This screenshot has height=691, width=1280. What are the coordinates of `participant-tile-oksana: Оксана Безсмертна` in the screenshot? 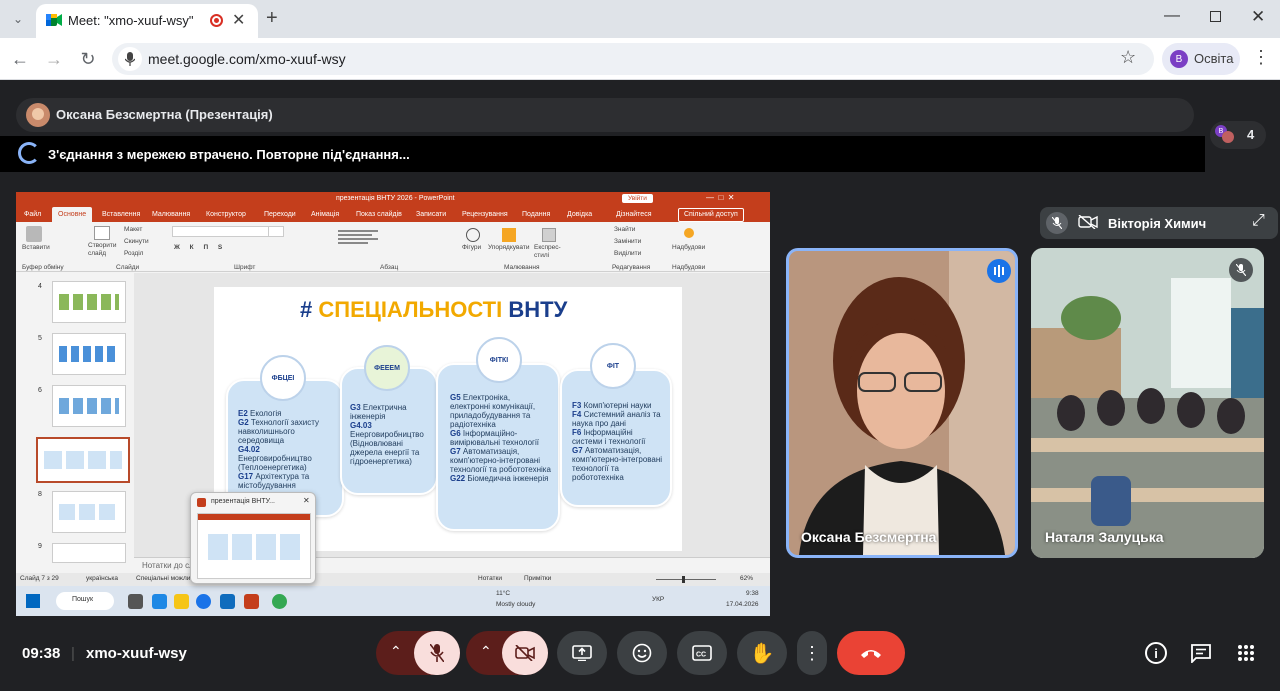 It's located at (902, 403).